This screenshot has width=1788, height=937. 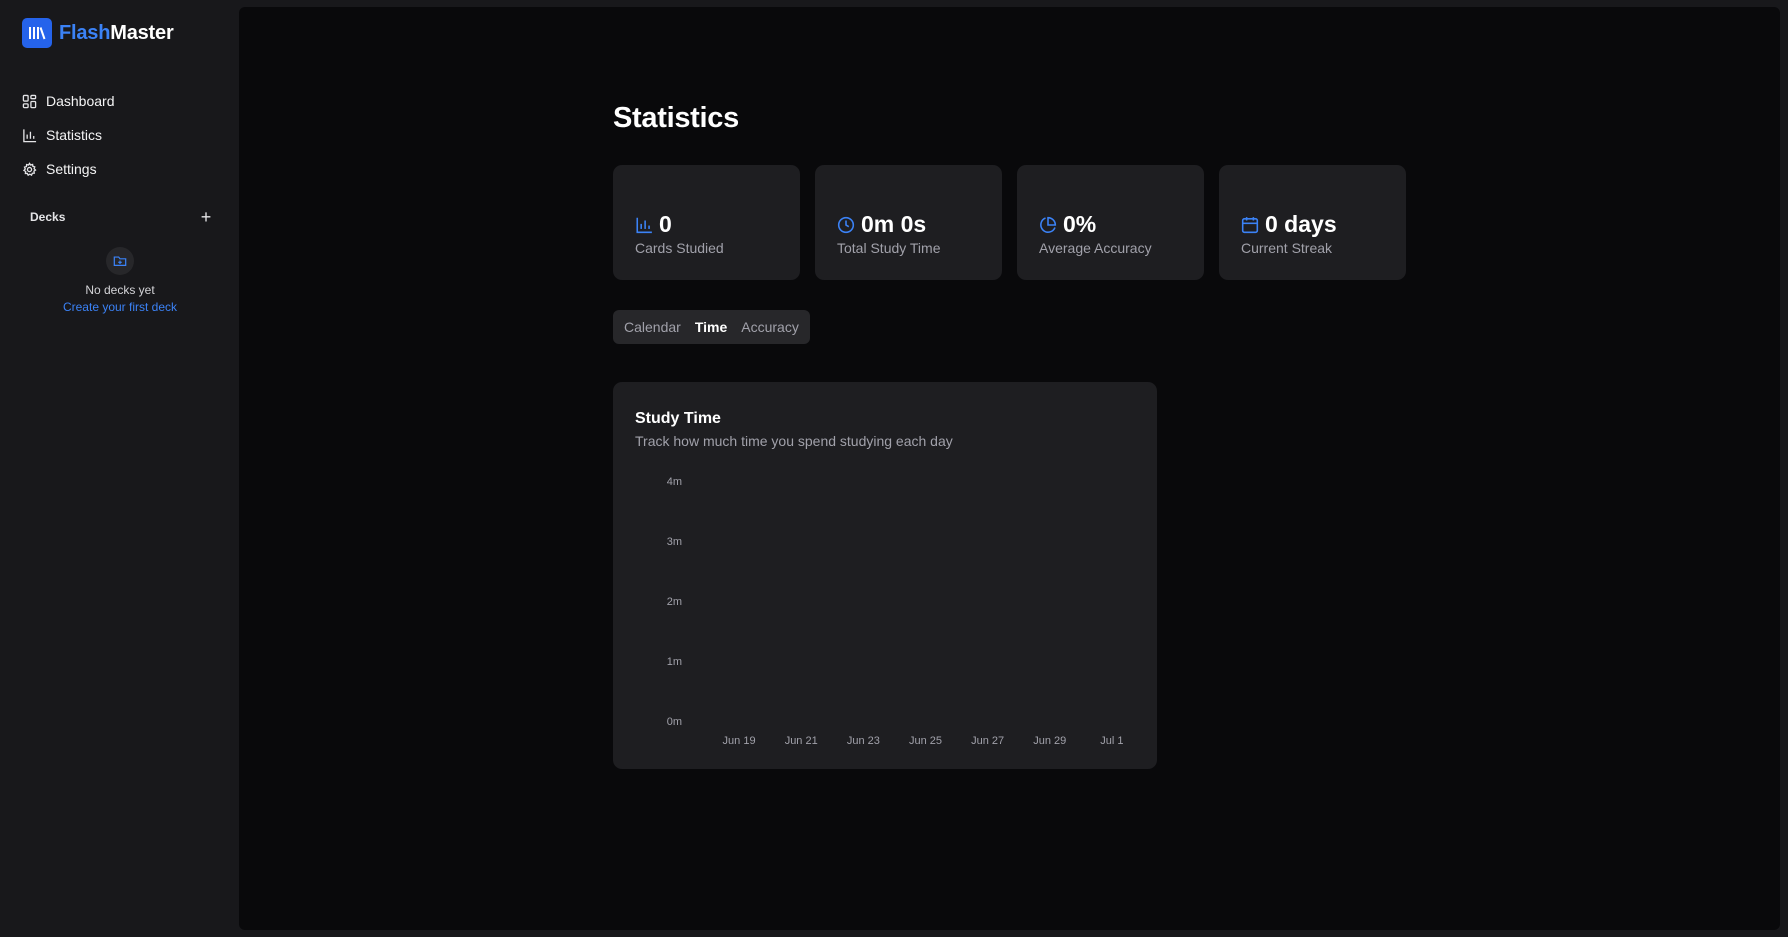 I want to click on sidebar-item-label: Dashboard, so click(x=80, y=101).